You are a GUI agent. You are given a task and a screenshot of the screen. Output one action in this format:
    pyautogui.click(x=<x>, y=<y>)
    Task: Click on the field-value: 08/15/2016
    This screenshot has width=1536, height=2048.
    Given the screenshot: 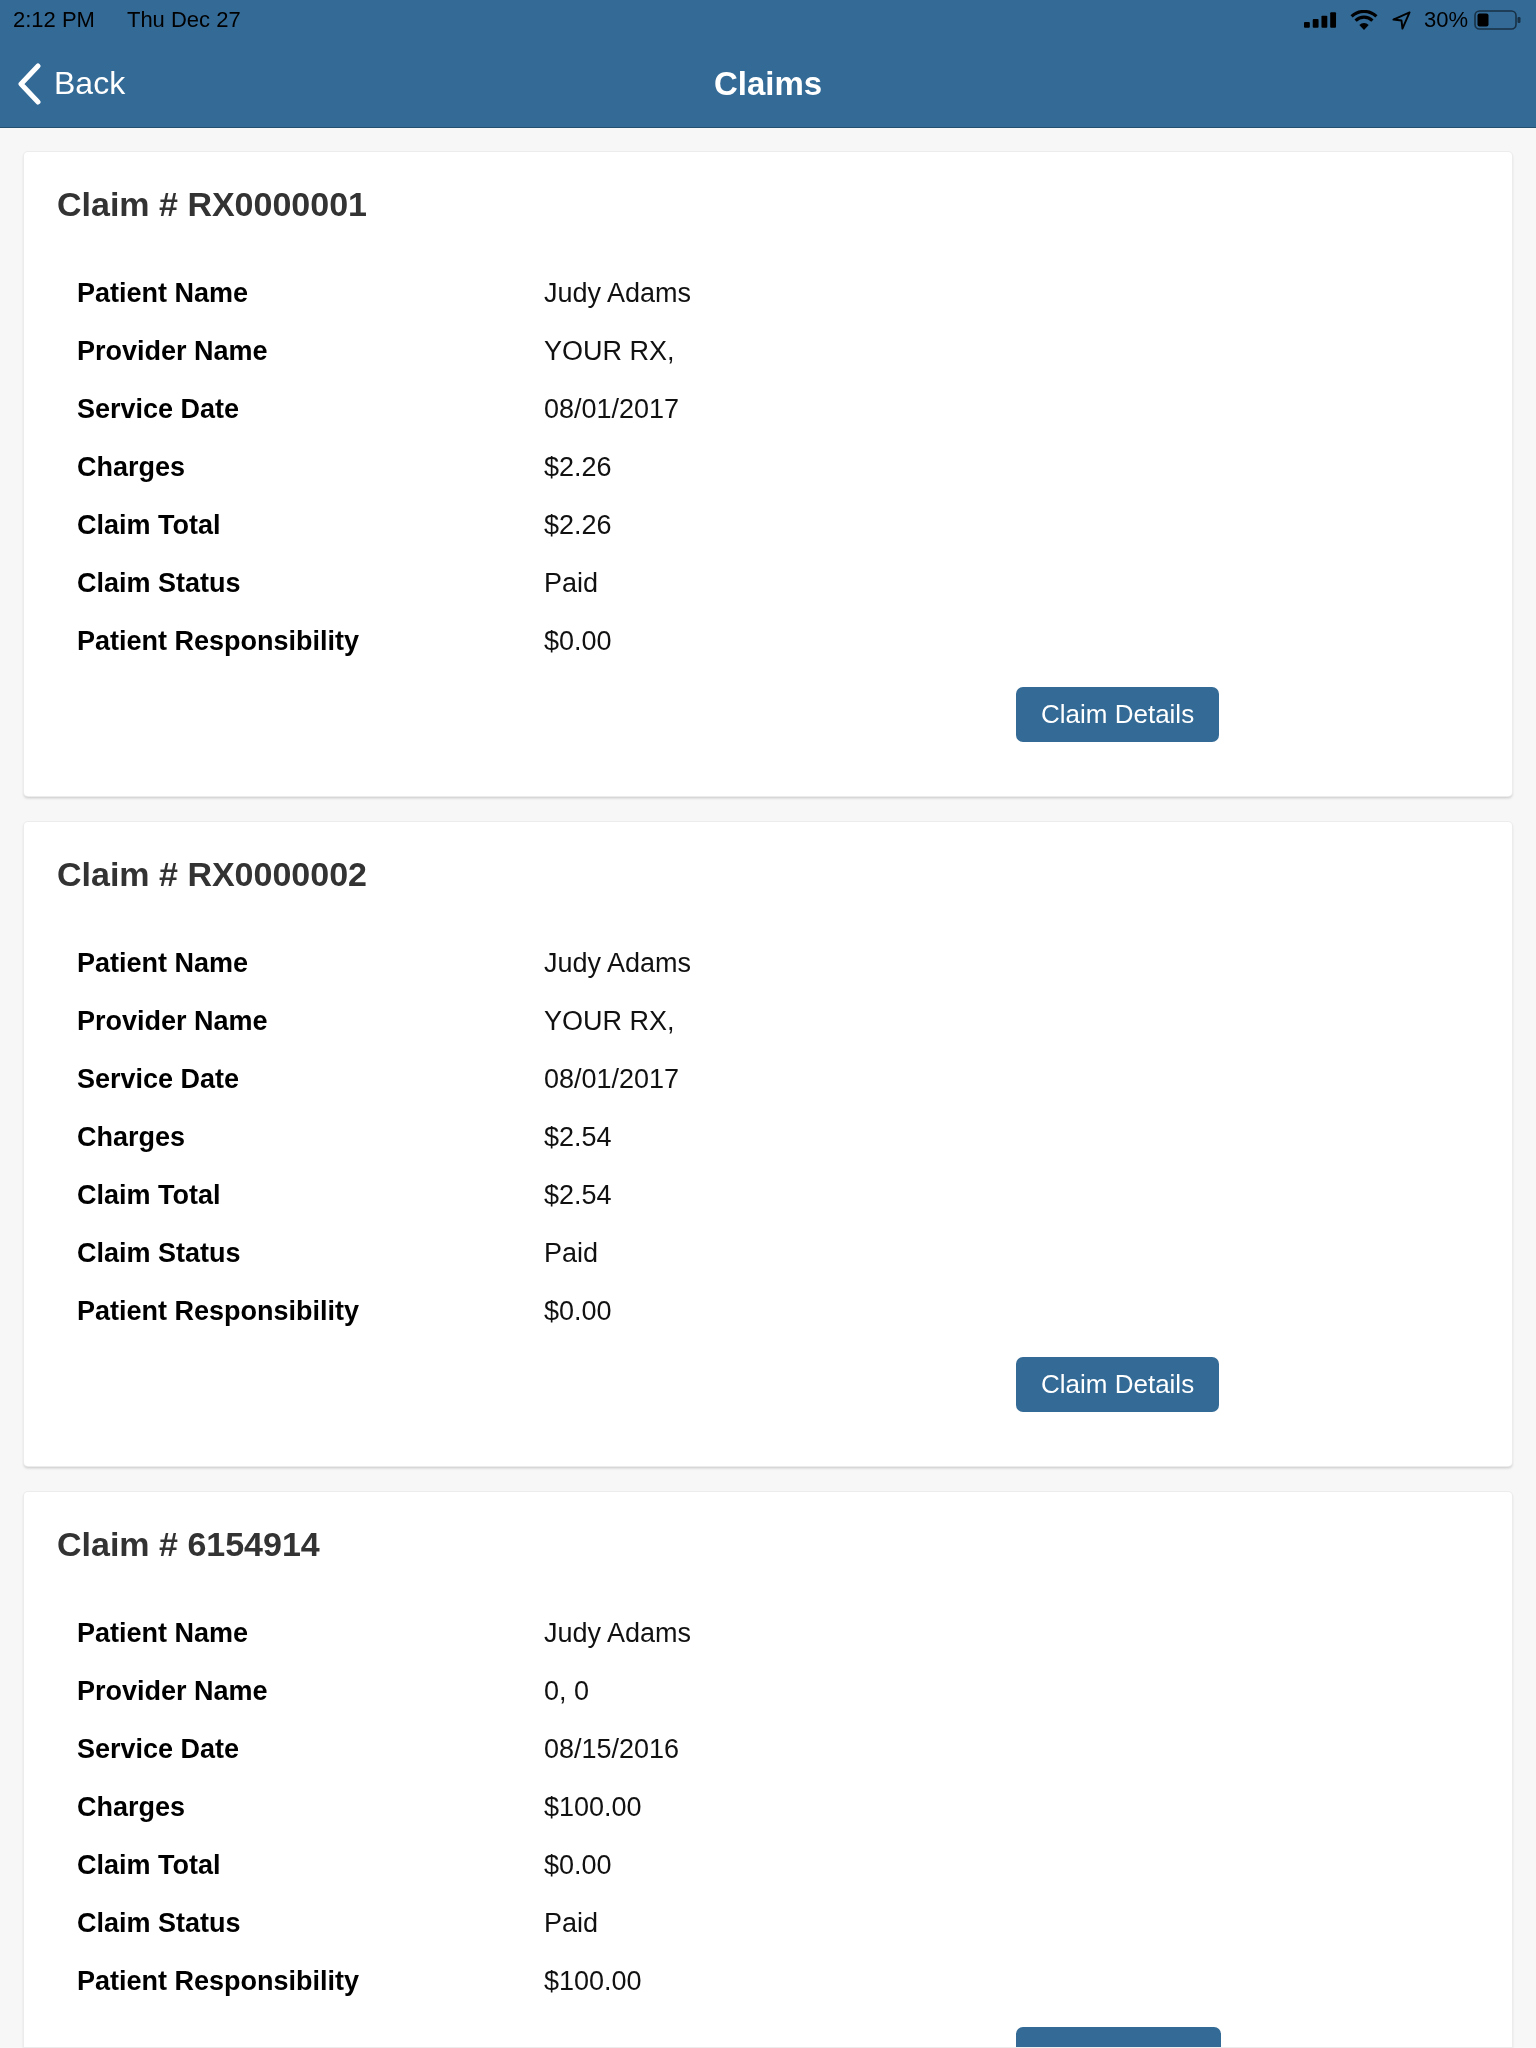 What is the action you would take?
    pyautogui.click(x=612, y=1749)
    